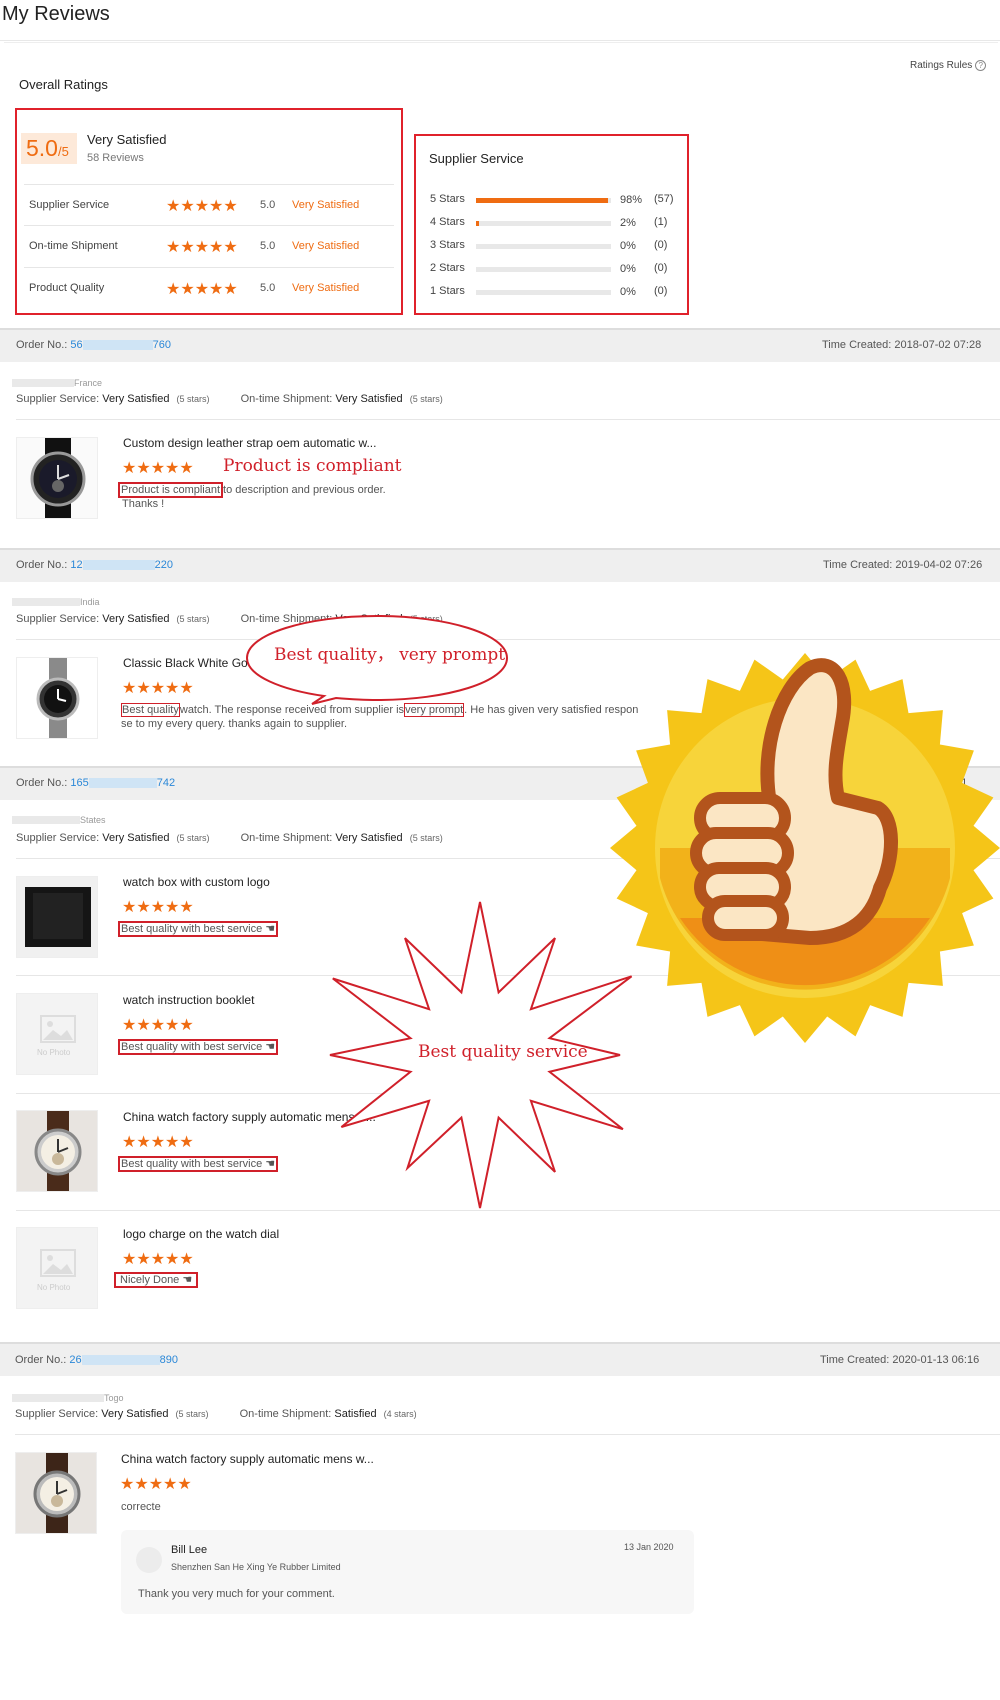  Describe the element at coordinates (169, 1360) in the screenshot. I see `order-suffix: 890` at that location.